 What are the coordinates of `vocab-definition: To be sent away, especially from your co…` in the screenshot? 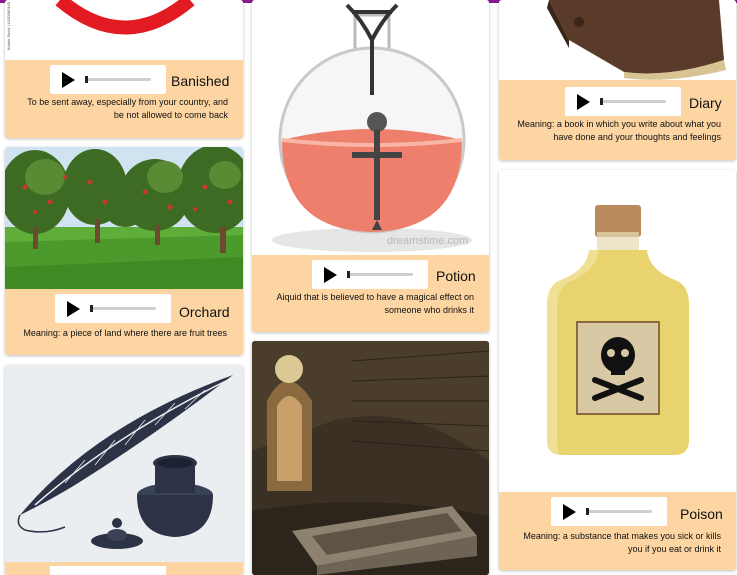 It's located at (127, 108).